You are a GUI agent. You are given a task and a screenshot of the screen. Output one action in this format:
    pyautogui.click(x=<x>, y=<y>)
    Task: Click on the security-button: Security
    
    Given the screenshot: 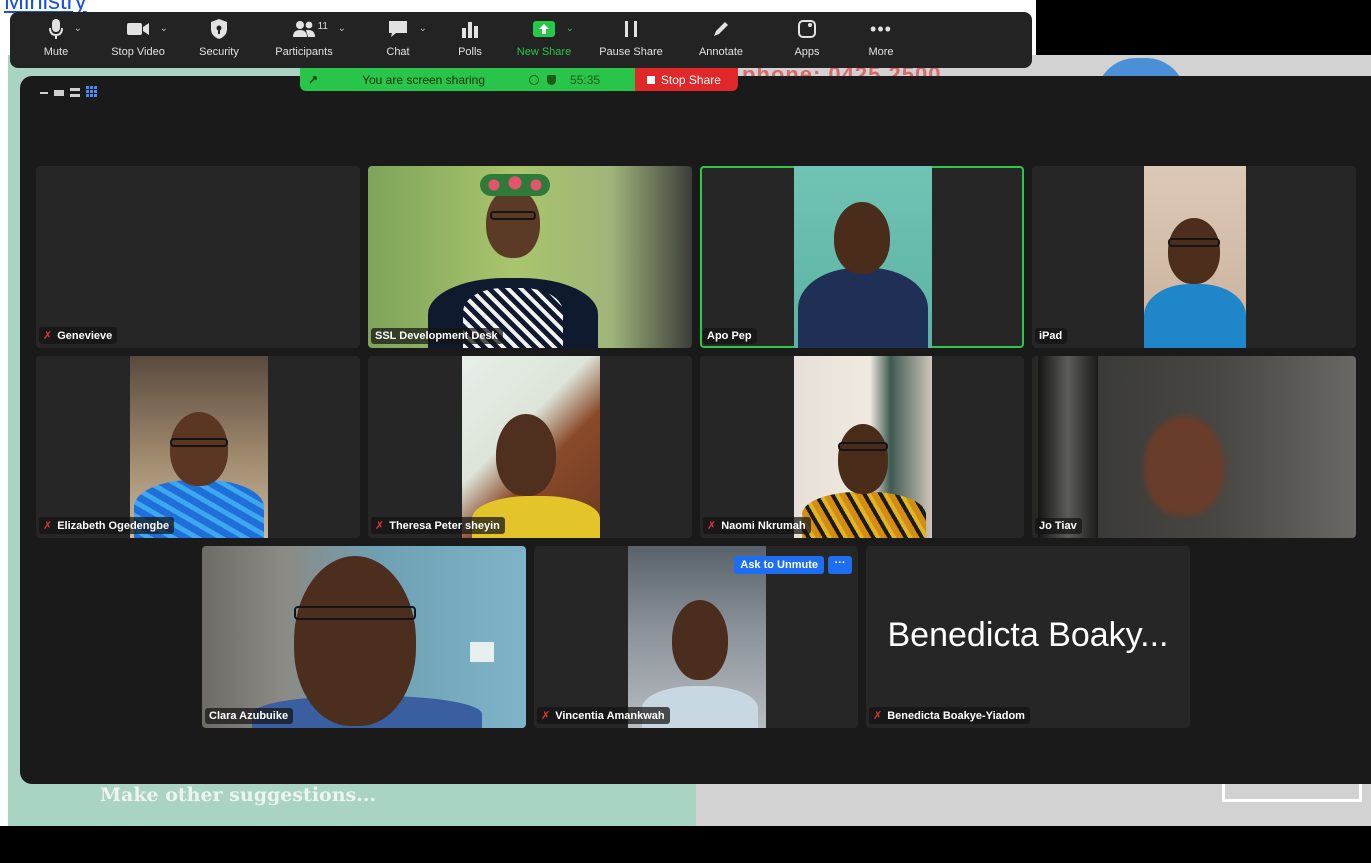 What is the action you would take?
    pyautogui.click(x=219, y=40)
    